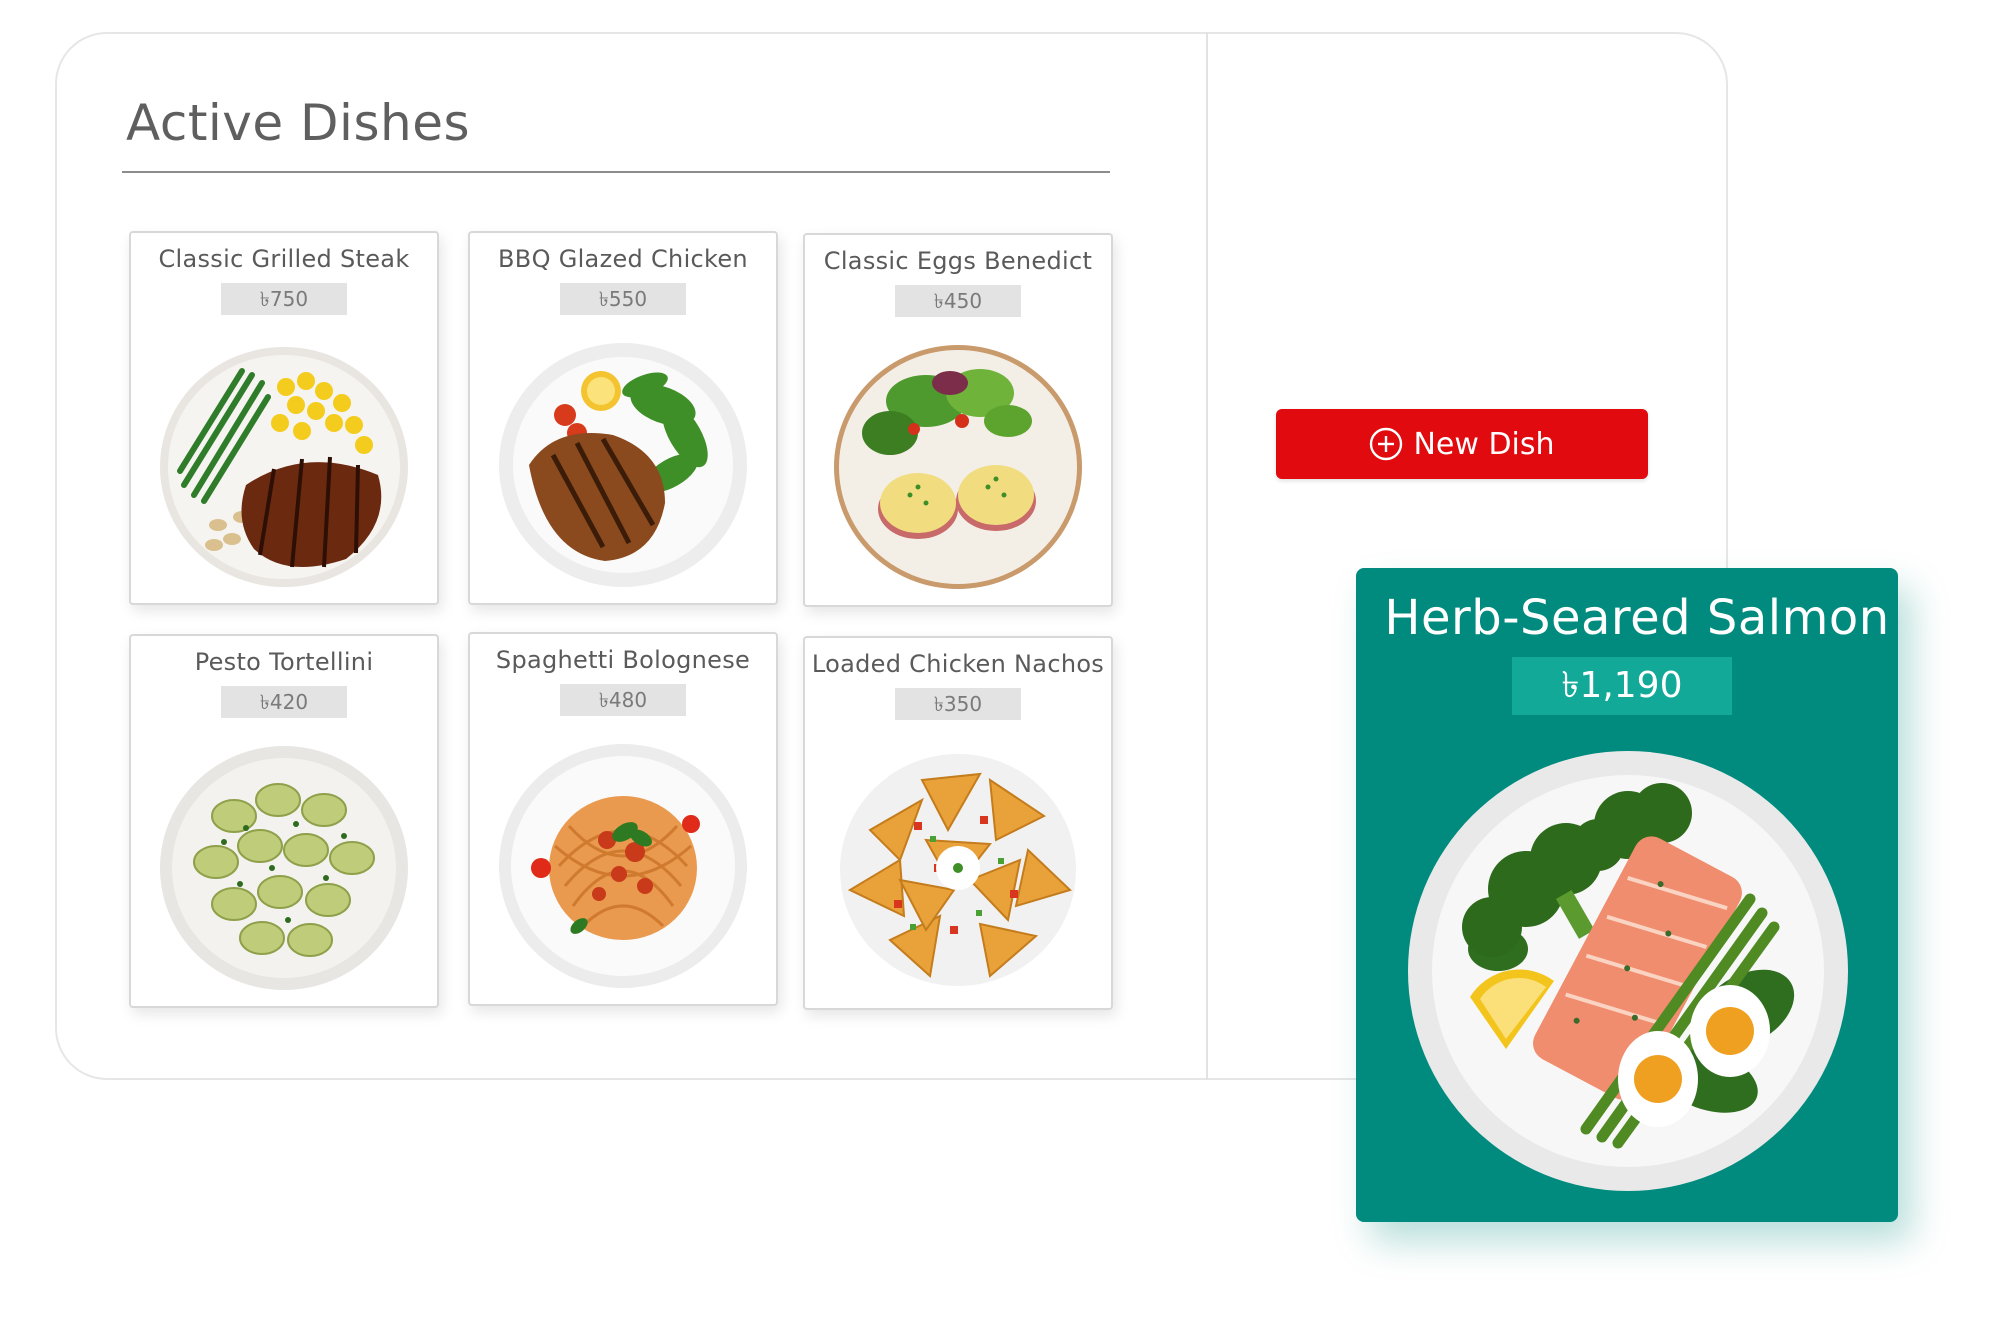  What do you see at coordinates (1622, 686) in the screenshot?
I see `featured-dish-price: ৳1,190` at bounding box center [1622, 686].